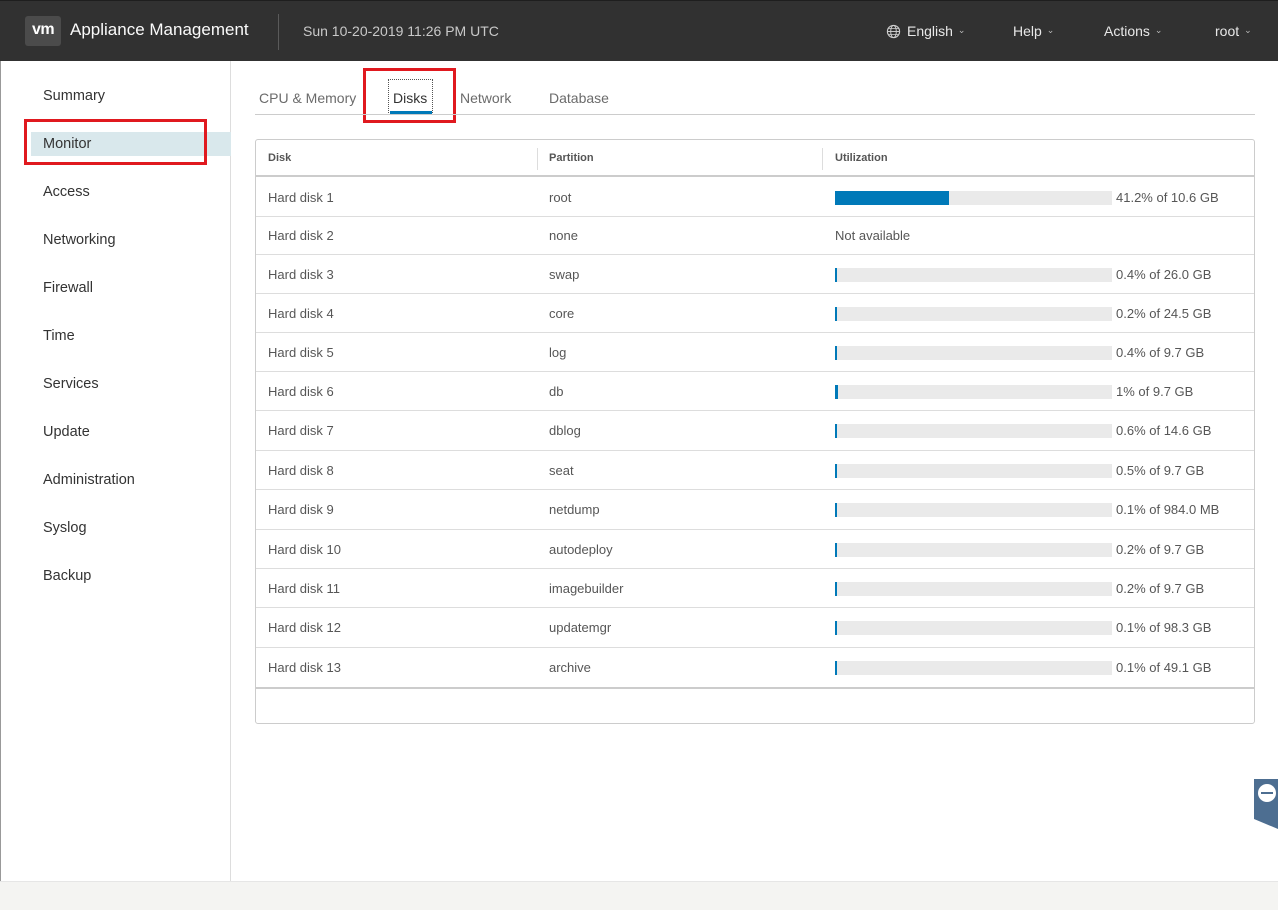 Image resolution: width=1278 pixels, height=910 pixels. What do you see at coordinates (556, 391) in the screenshot?
I see `partition-cell: db` at bounding box center [556, 391].